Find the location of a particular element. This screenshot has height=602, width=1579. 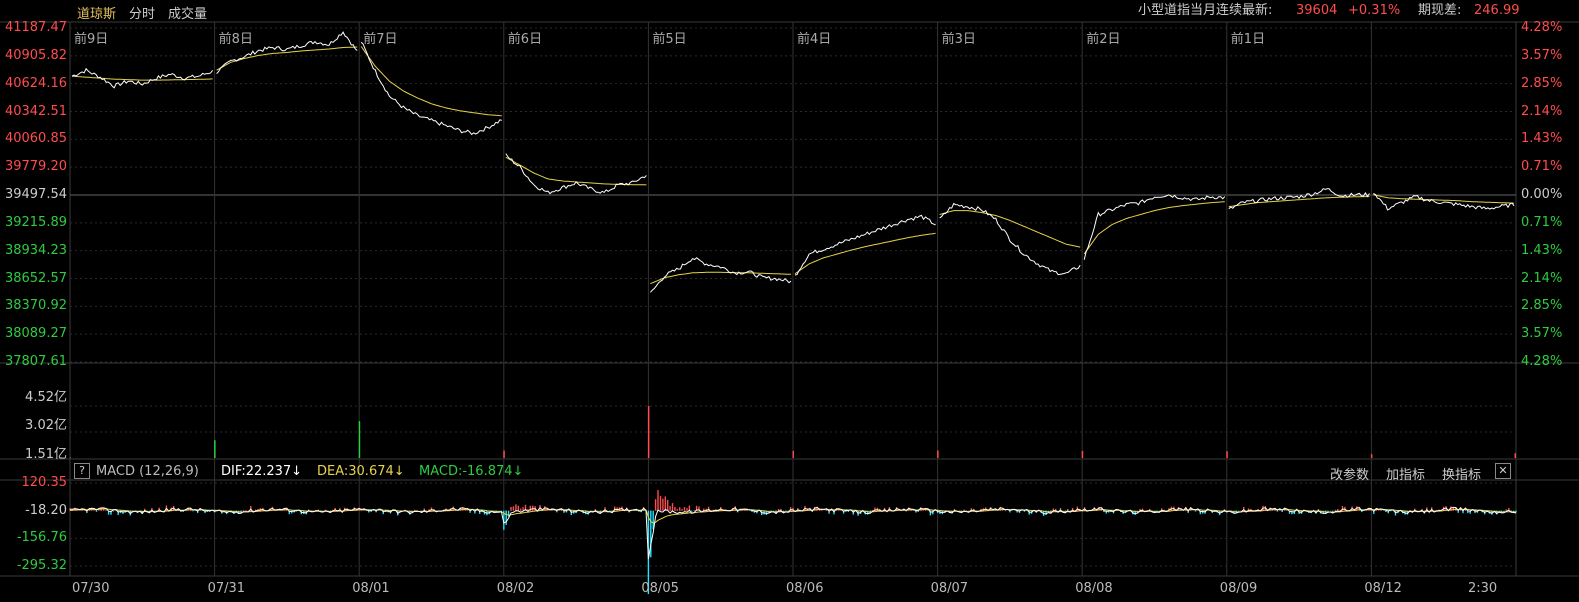

edit-params-button: 改参数 is located at coordinates (1349, 473).